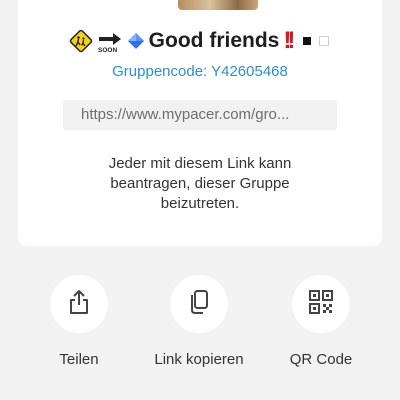  I want to click on group-code: Gruppencode: Y42605468, so click(200, 71).